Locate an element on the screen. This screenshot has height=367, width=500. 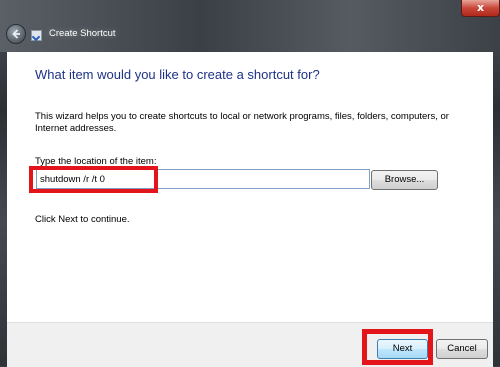
title-bar: Create Shortcut x is located at coordinates (250, 26).